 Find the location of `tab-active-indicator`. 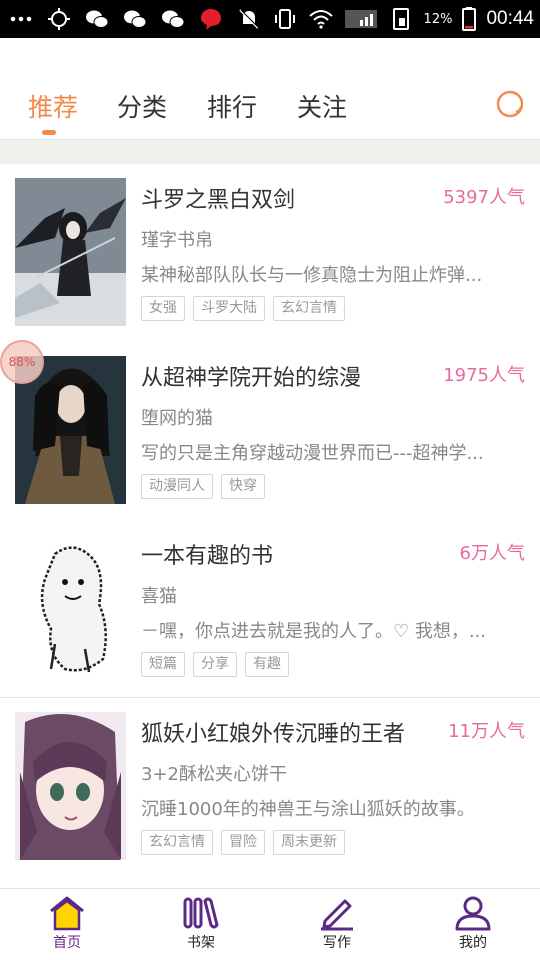

tab-active-indicator is located at coordinates (49, 132).